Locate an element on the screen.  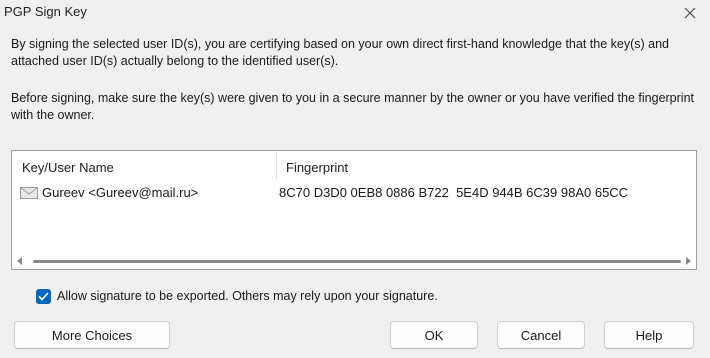
column-divider is located at coordinates (276, 166).